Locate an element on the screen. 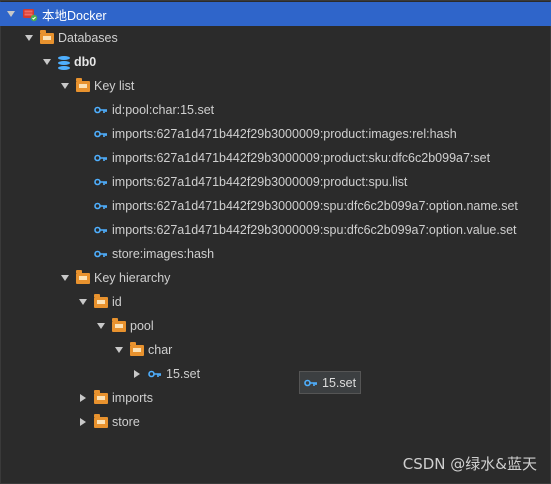 The image size is (551, 484). redis-server-icon is located at coordinates (30, 14).